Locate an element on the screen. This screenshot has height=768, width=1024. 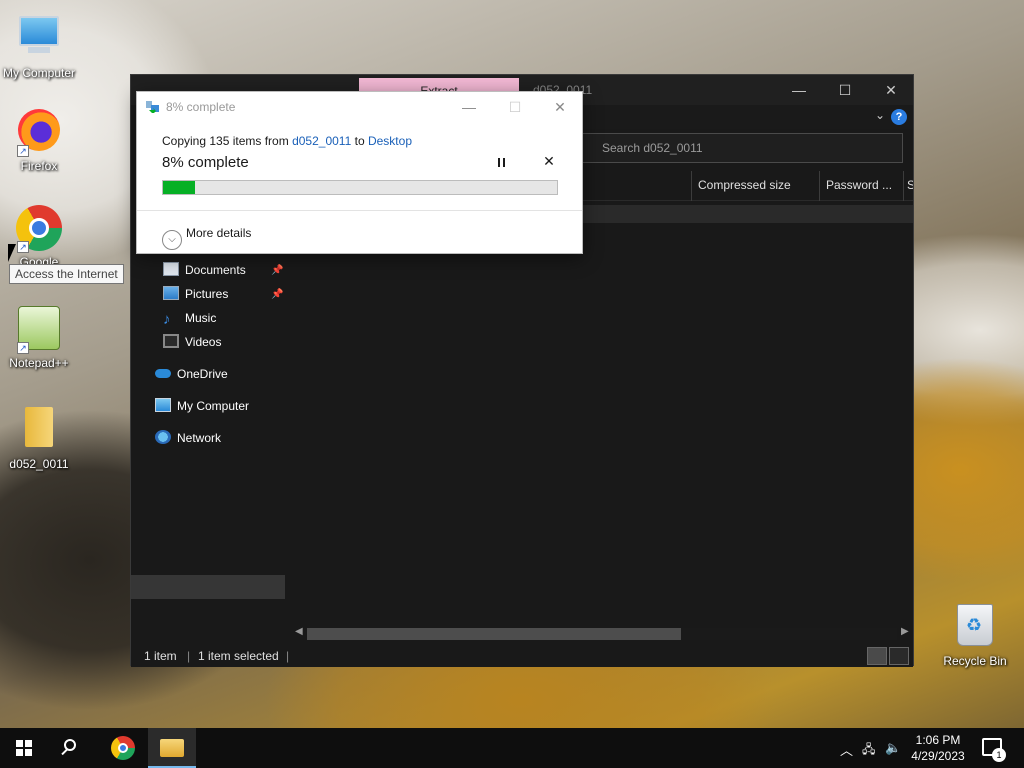
dialog-maximize-button: ☐ is located at coordinates (515, 107).